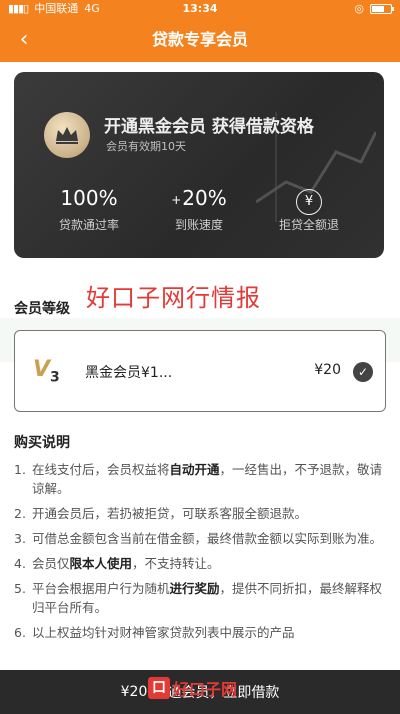 Image resolution: width=400 pixels, height=714 pixels. I want to click on status-bar: ▮▮▮▯ 中国联通 4G 13:34 ◎, so click(200, 9).